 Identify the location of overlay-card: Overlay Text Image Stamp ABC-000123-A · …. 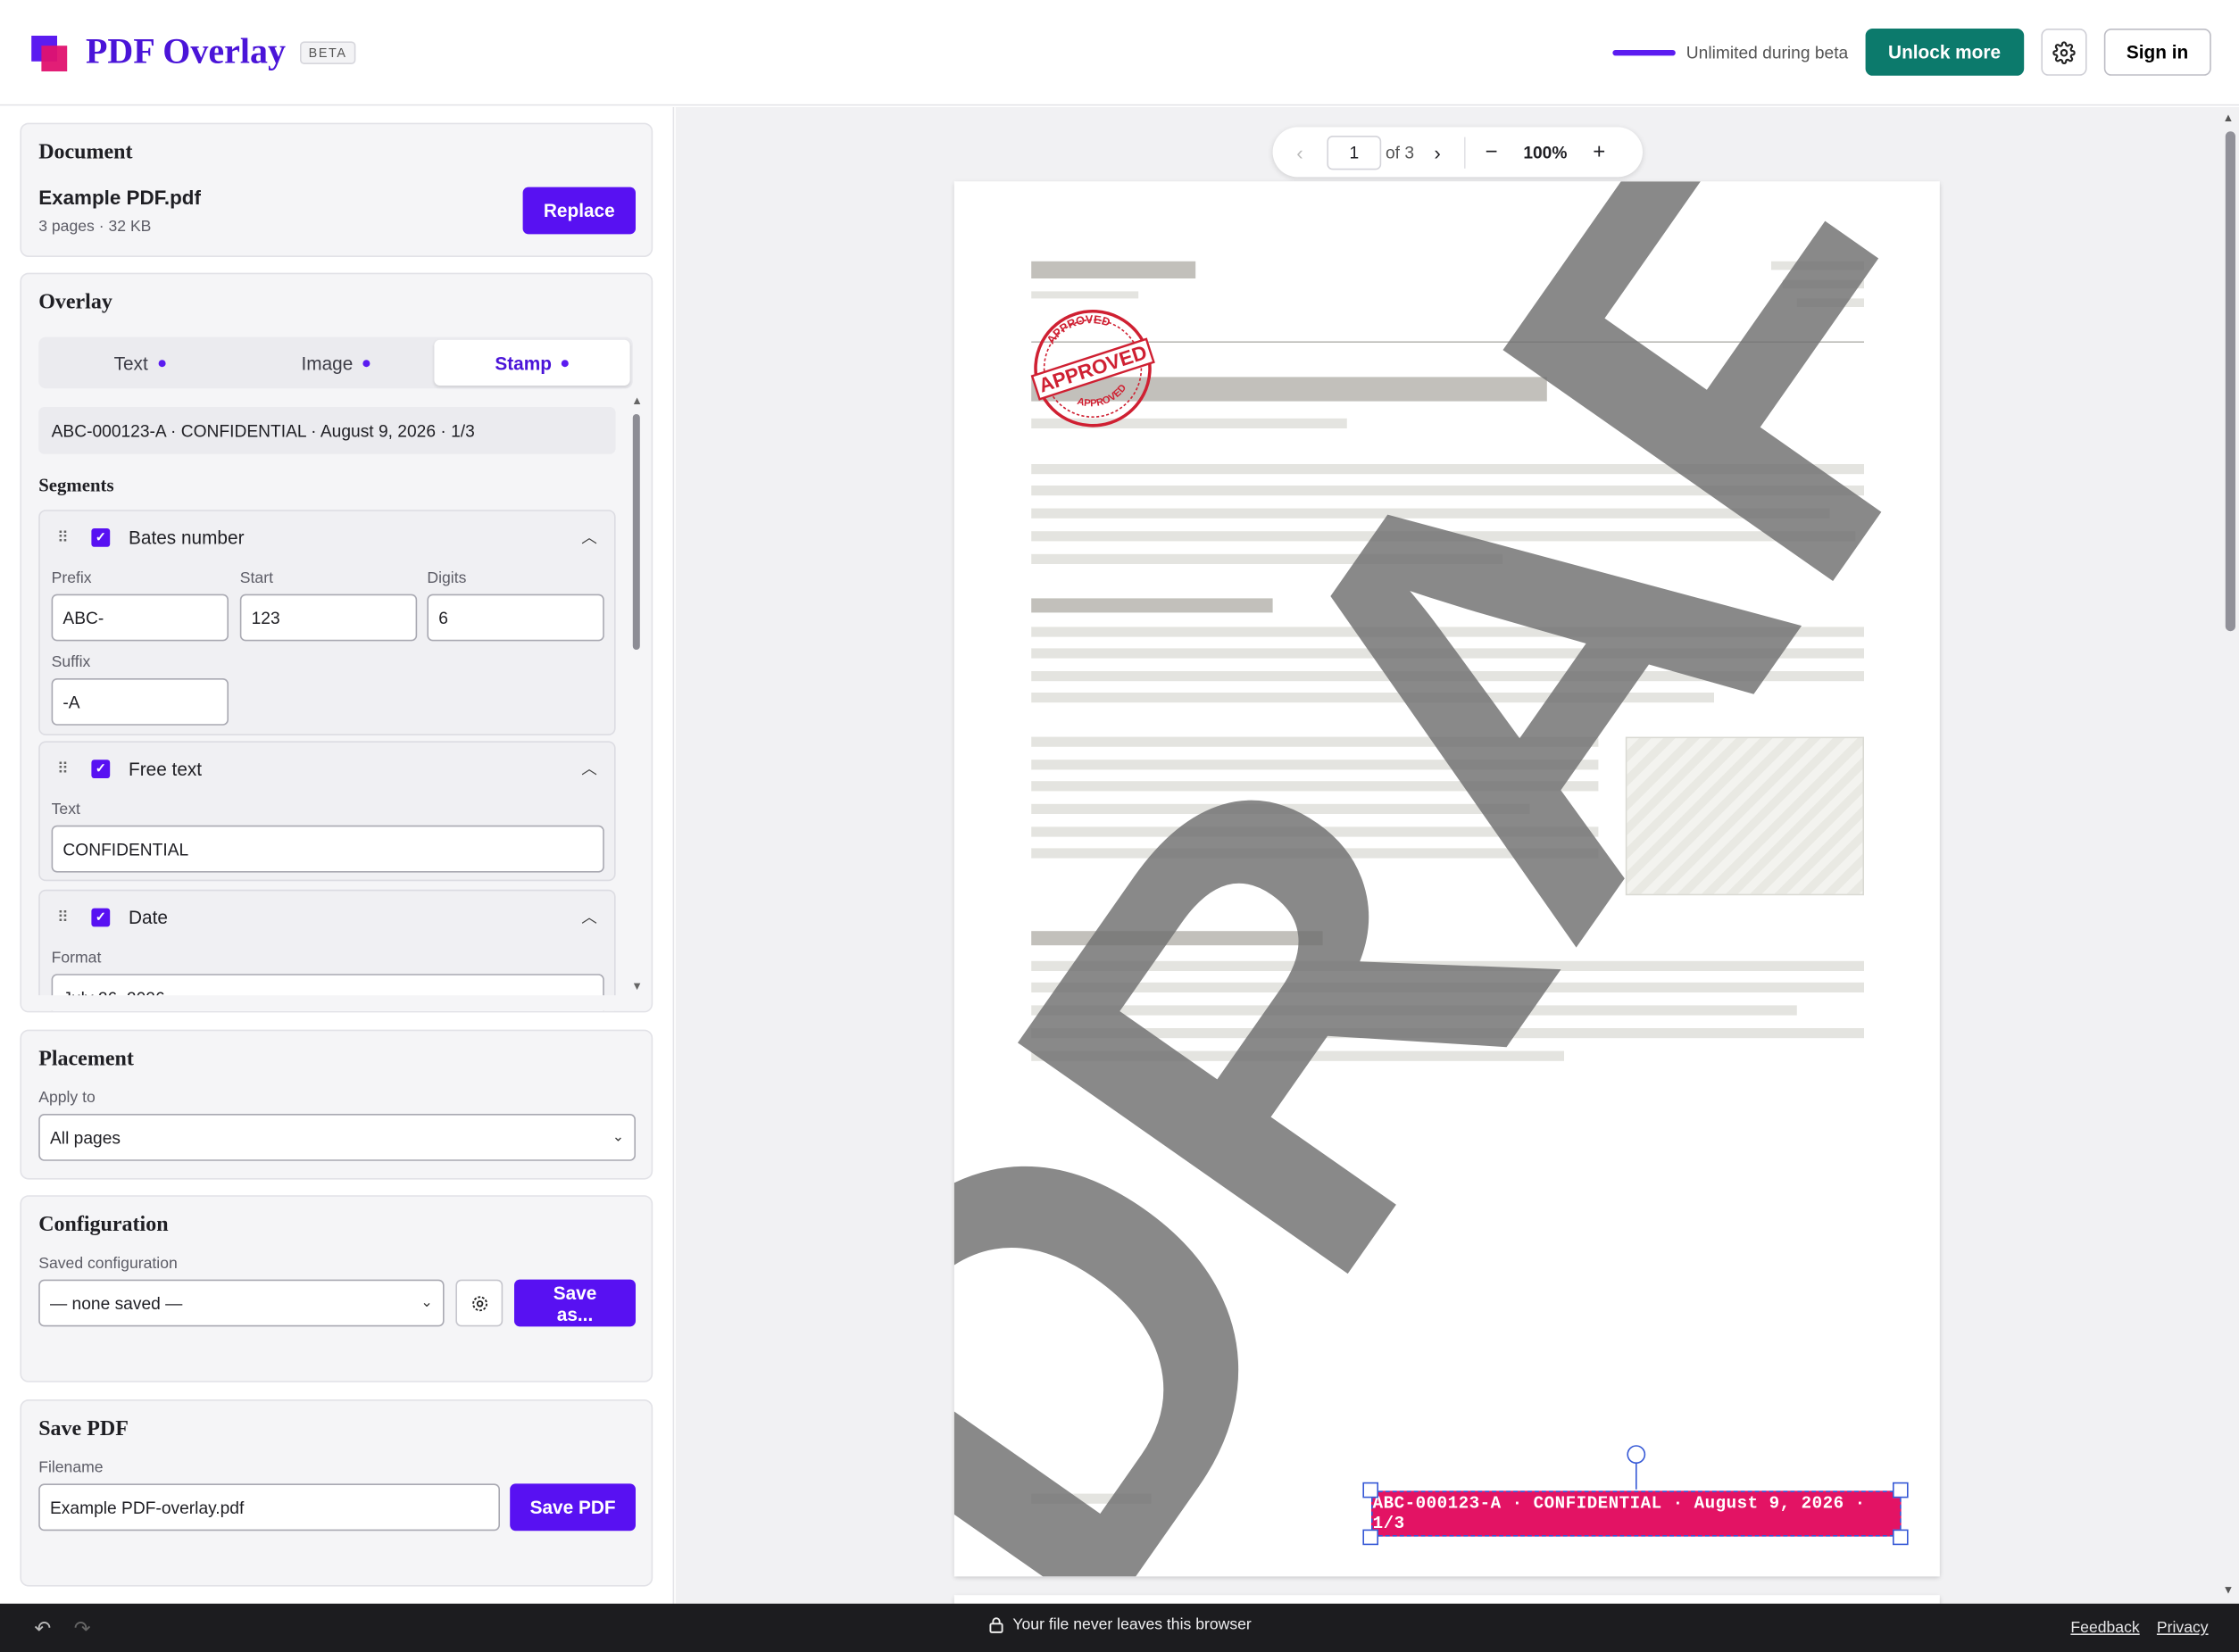
(336, 643).